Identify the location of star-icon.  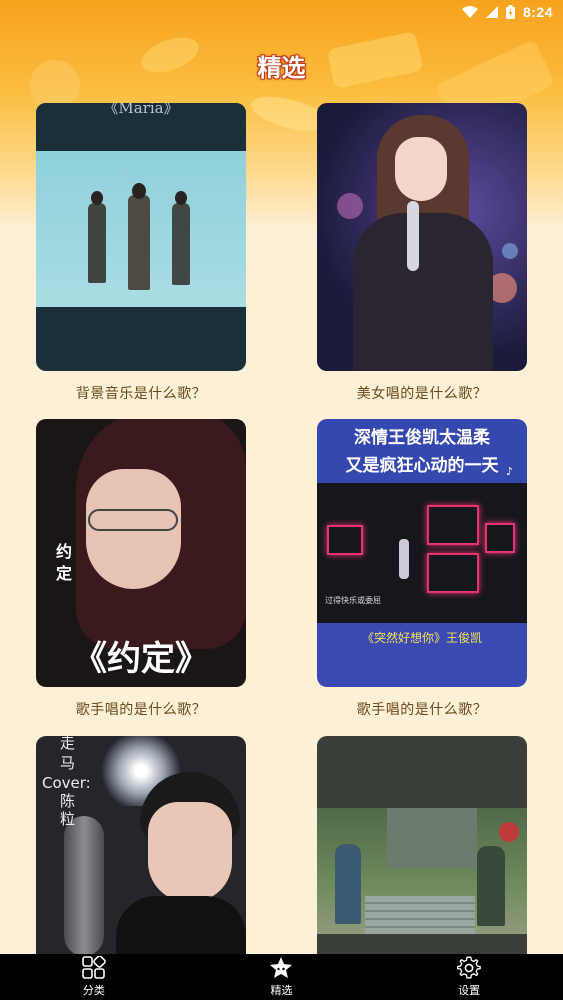
(281, 967).